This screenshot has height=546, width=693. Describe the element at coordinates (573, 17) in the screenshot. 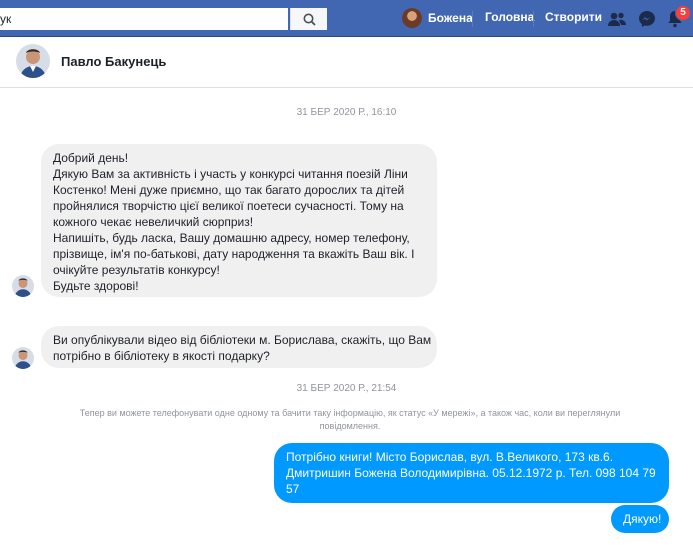

I see `create-link: Створити` at that location.